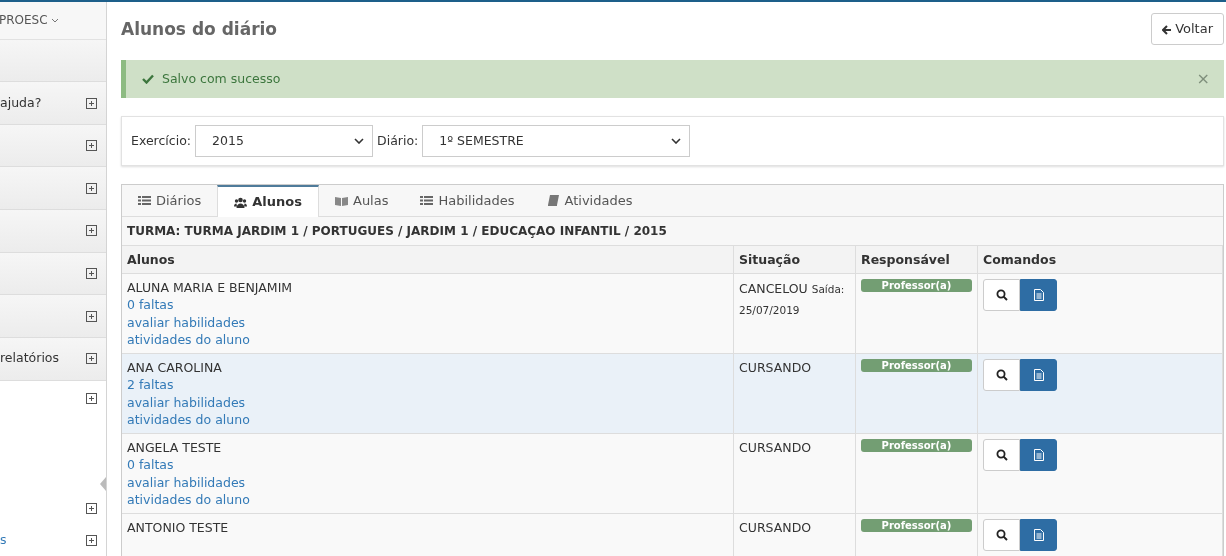 This screenshot has height=556, width=1226. I want to click on student-name: ANTONIO TESTE, so click(178, 527).